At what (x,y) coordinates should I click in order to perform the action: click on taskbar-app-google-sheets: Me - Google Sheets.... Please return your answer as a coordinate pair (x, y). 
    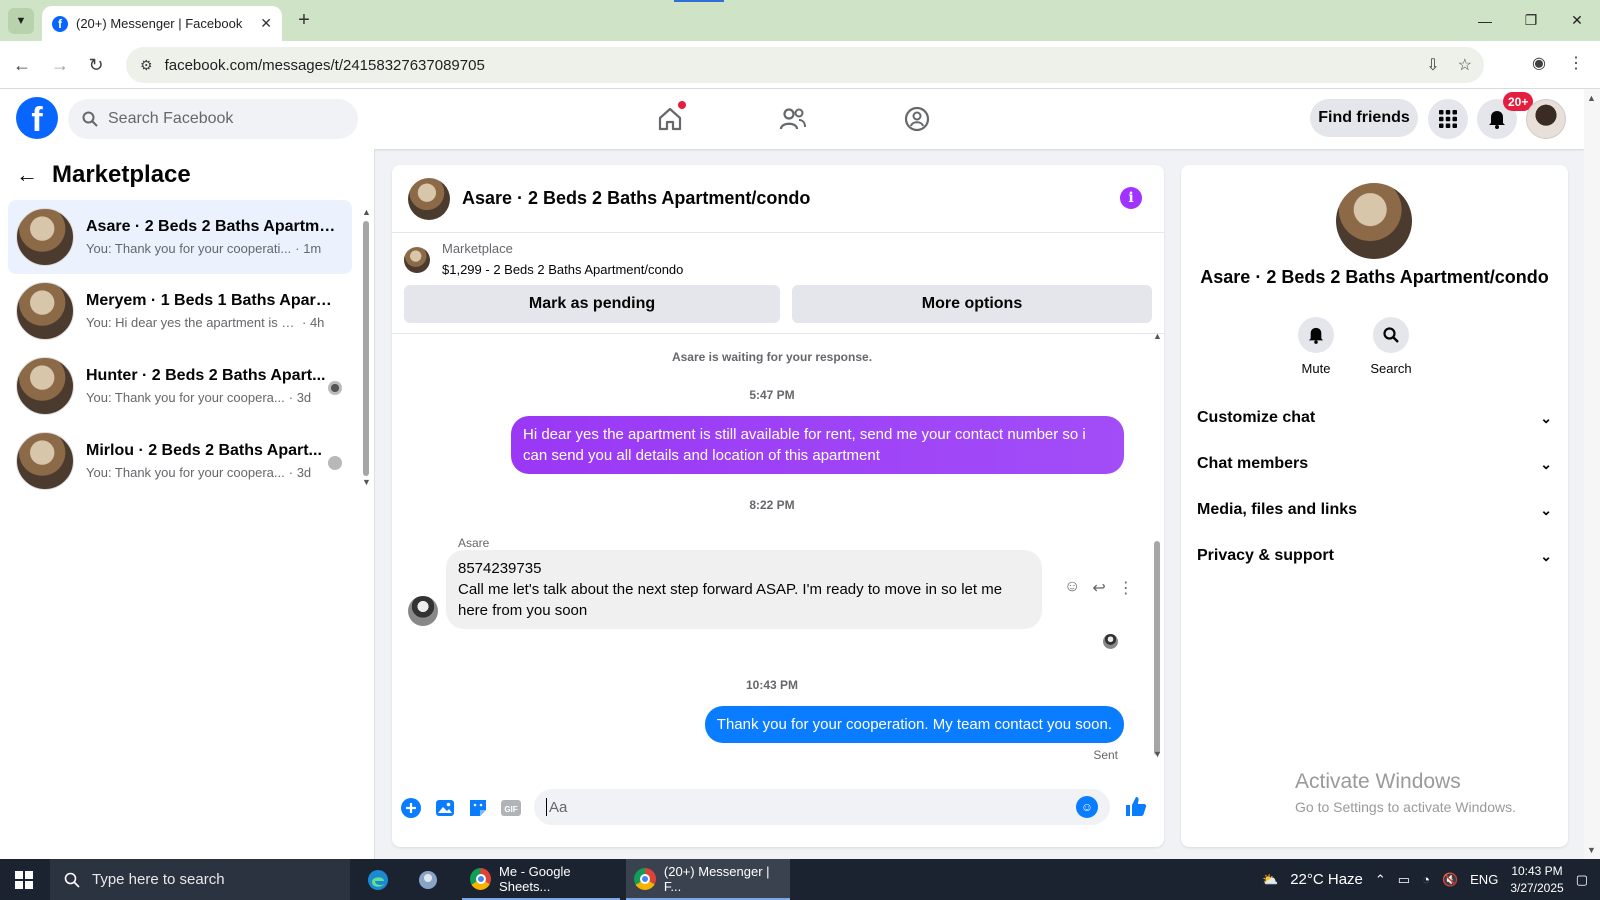
    Looking at the image, I should click on (541, 879).